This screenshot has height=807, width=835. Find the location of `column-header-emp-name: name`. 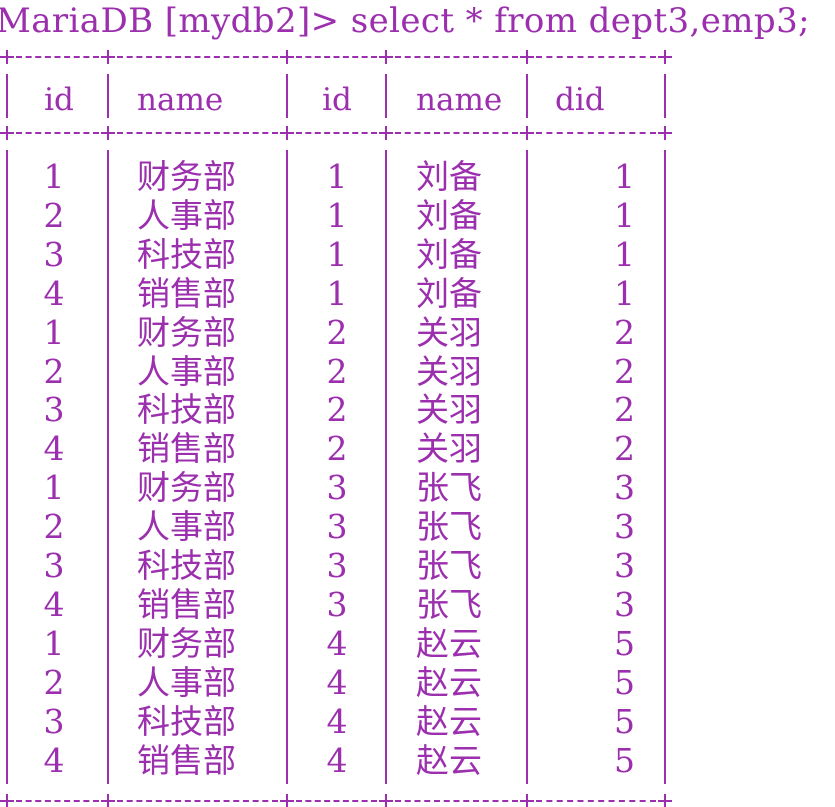

column-header-emp-name: name is located at coordinates (459, 100).